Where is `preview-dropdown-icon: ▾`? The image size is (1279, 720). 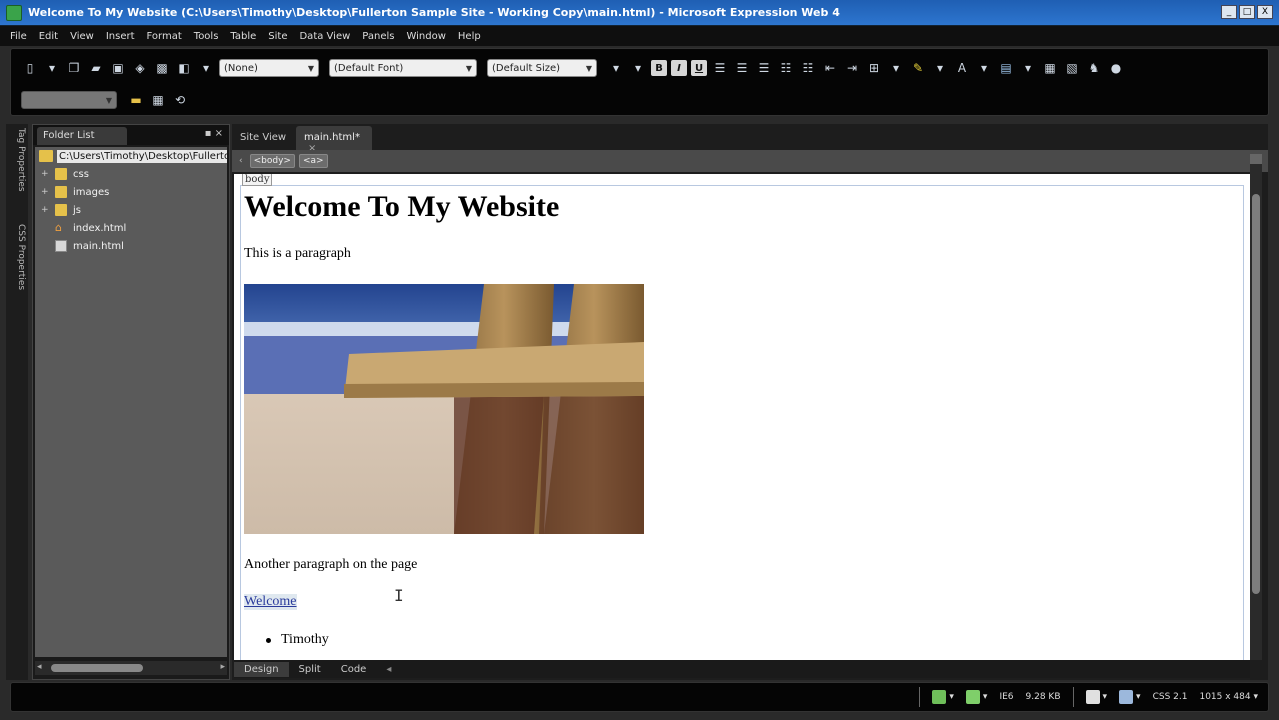 preview-dropdown-icon: ▾ is located at coordinates (206, 68).